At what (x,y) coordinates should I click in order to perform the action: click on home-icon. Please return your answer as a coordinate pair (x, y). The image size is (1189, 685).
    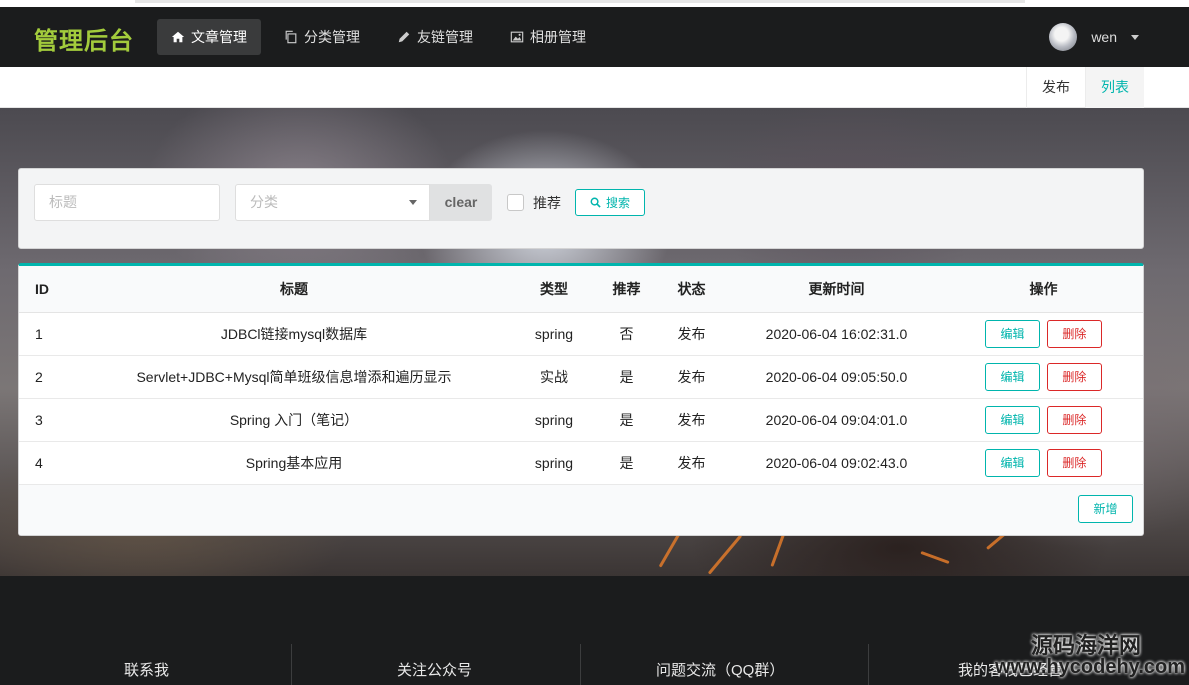
    Looking at the image, I should click on (178, 37).